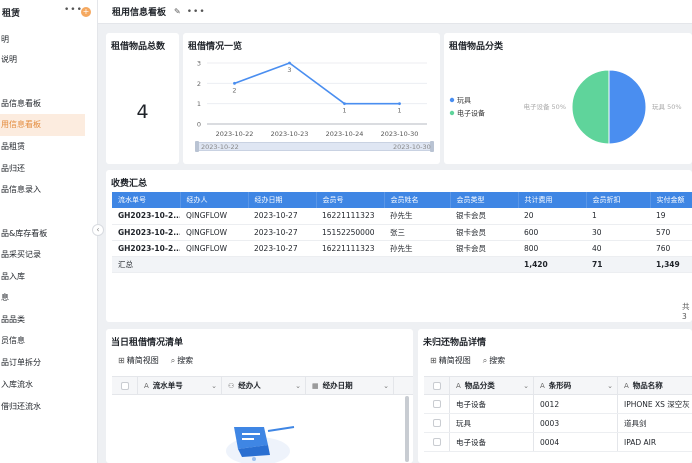 The width and height of the screenshot is (692, 463). What do you see at coordinates (315, 385) in the screenshot?
I see `date-field-icon: ▦` at bounding box center [315, 385].